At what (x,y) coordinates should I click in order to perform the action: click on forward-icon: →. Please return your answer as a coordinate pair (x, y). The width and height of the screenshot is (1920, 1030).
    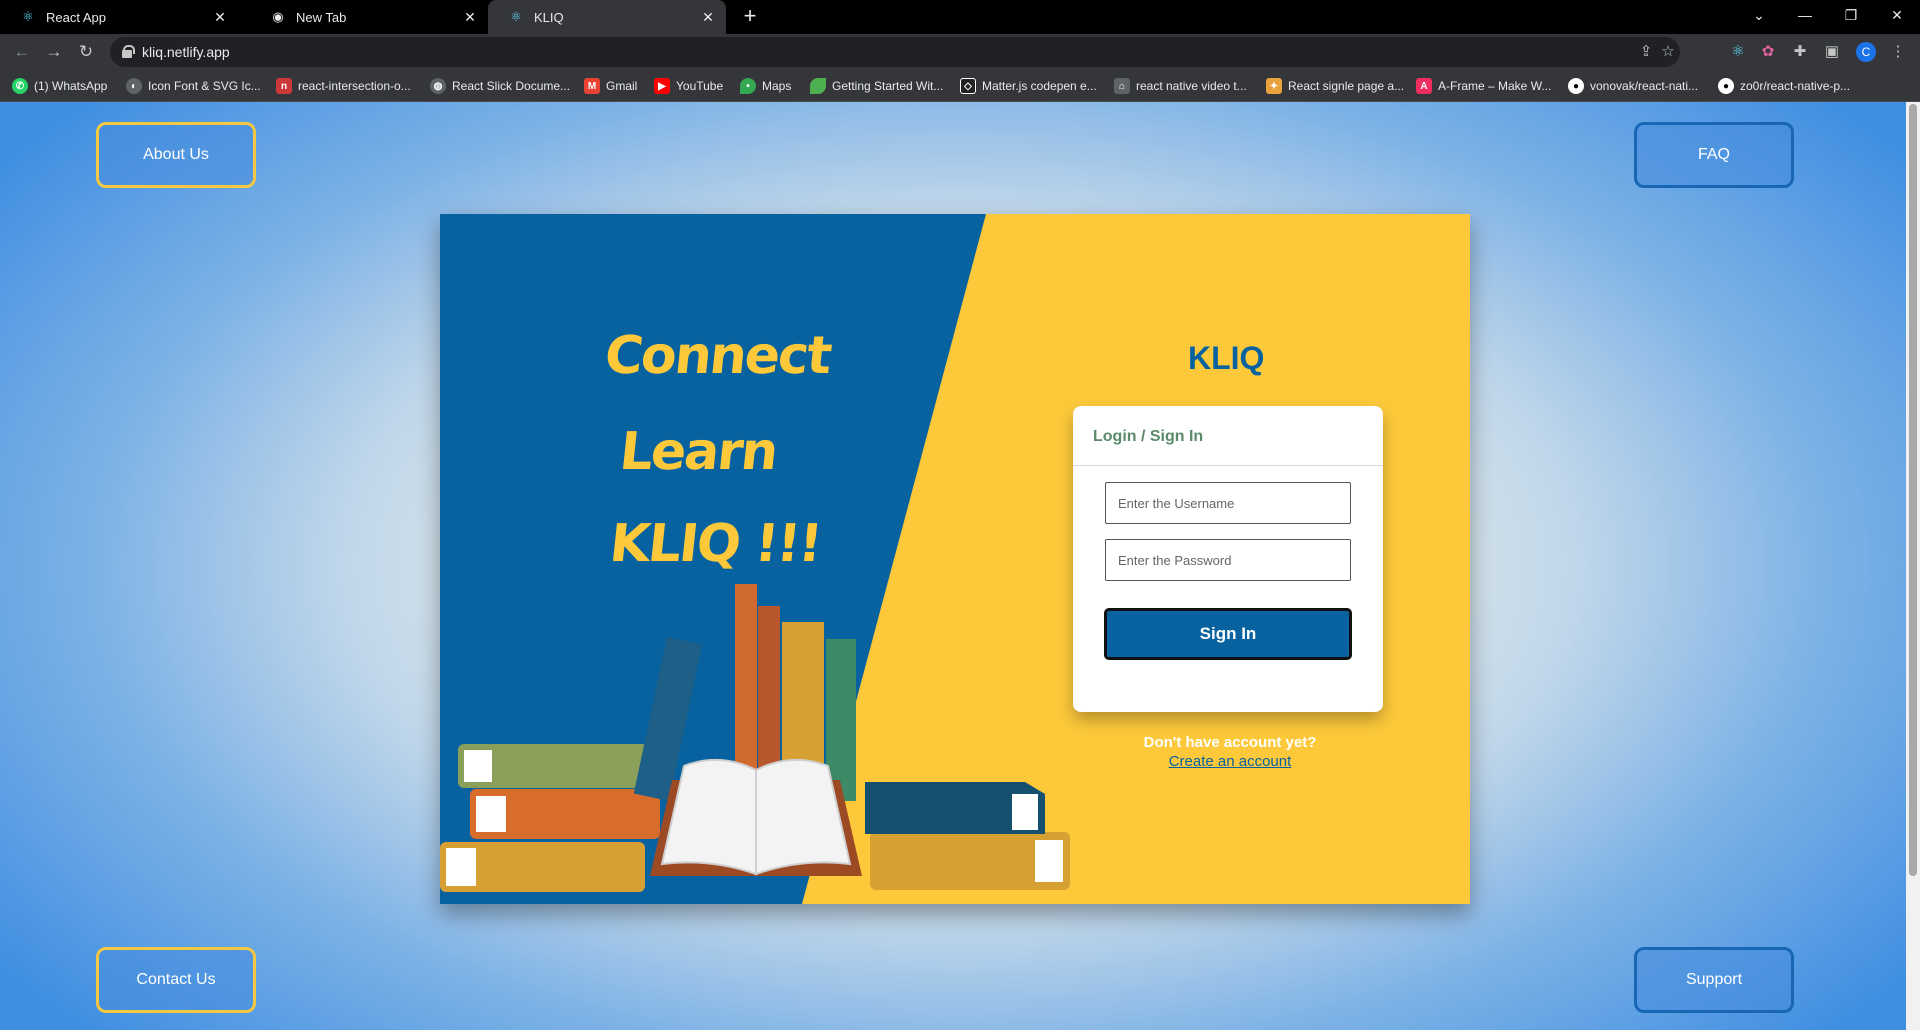
    Looking at the image, I should click on (54, 52).